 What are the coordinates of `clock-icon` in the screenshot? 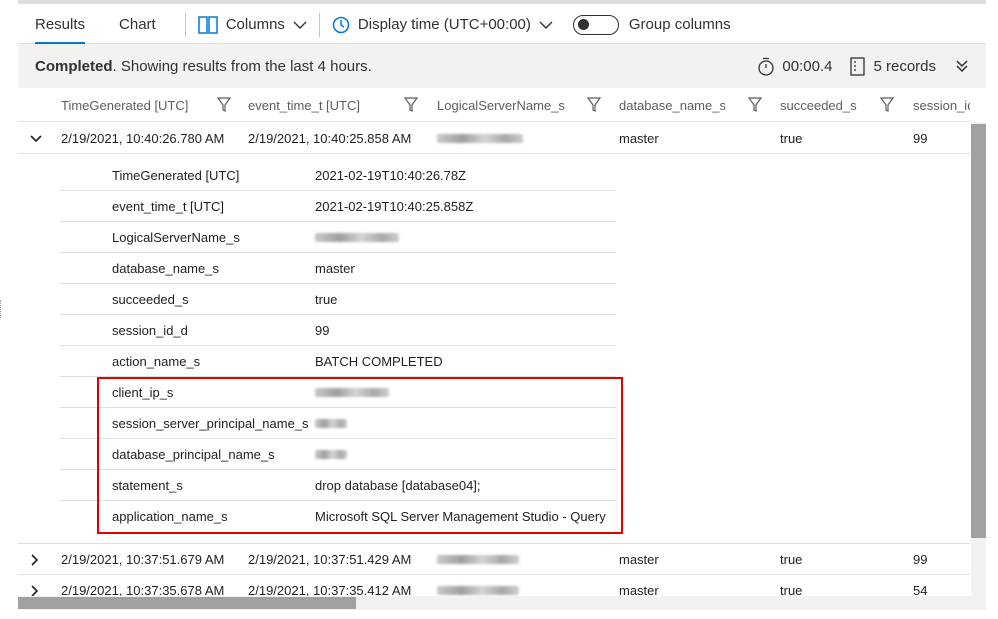 It's located at (341, 25).